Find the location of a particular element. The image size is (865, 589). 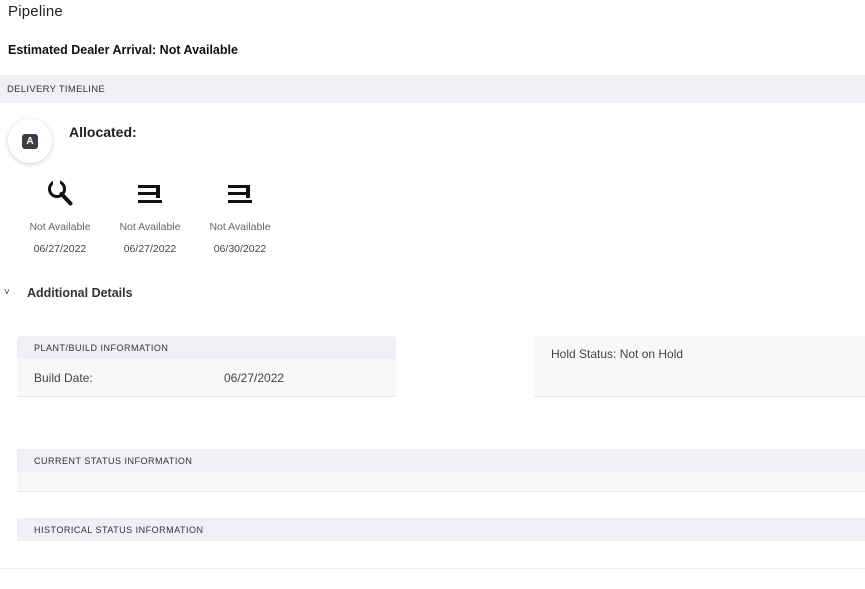

build-date-value: 06/27/2022 is located at coordinates (254, 378).